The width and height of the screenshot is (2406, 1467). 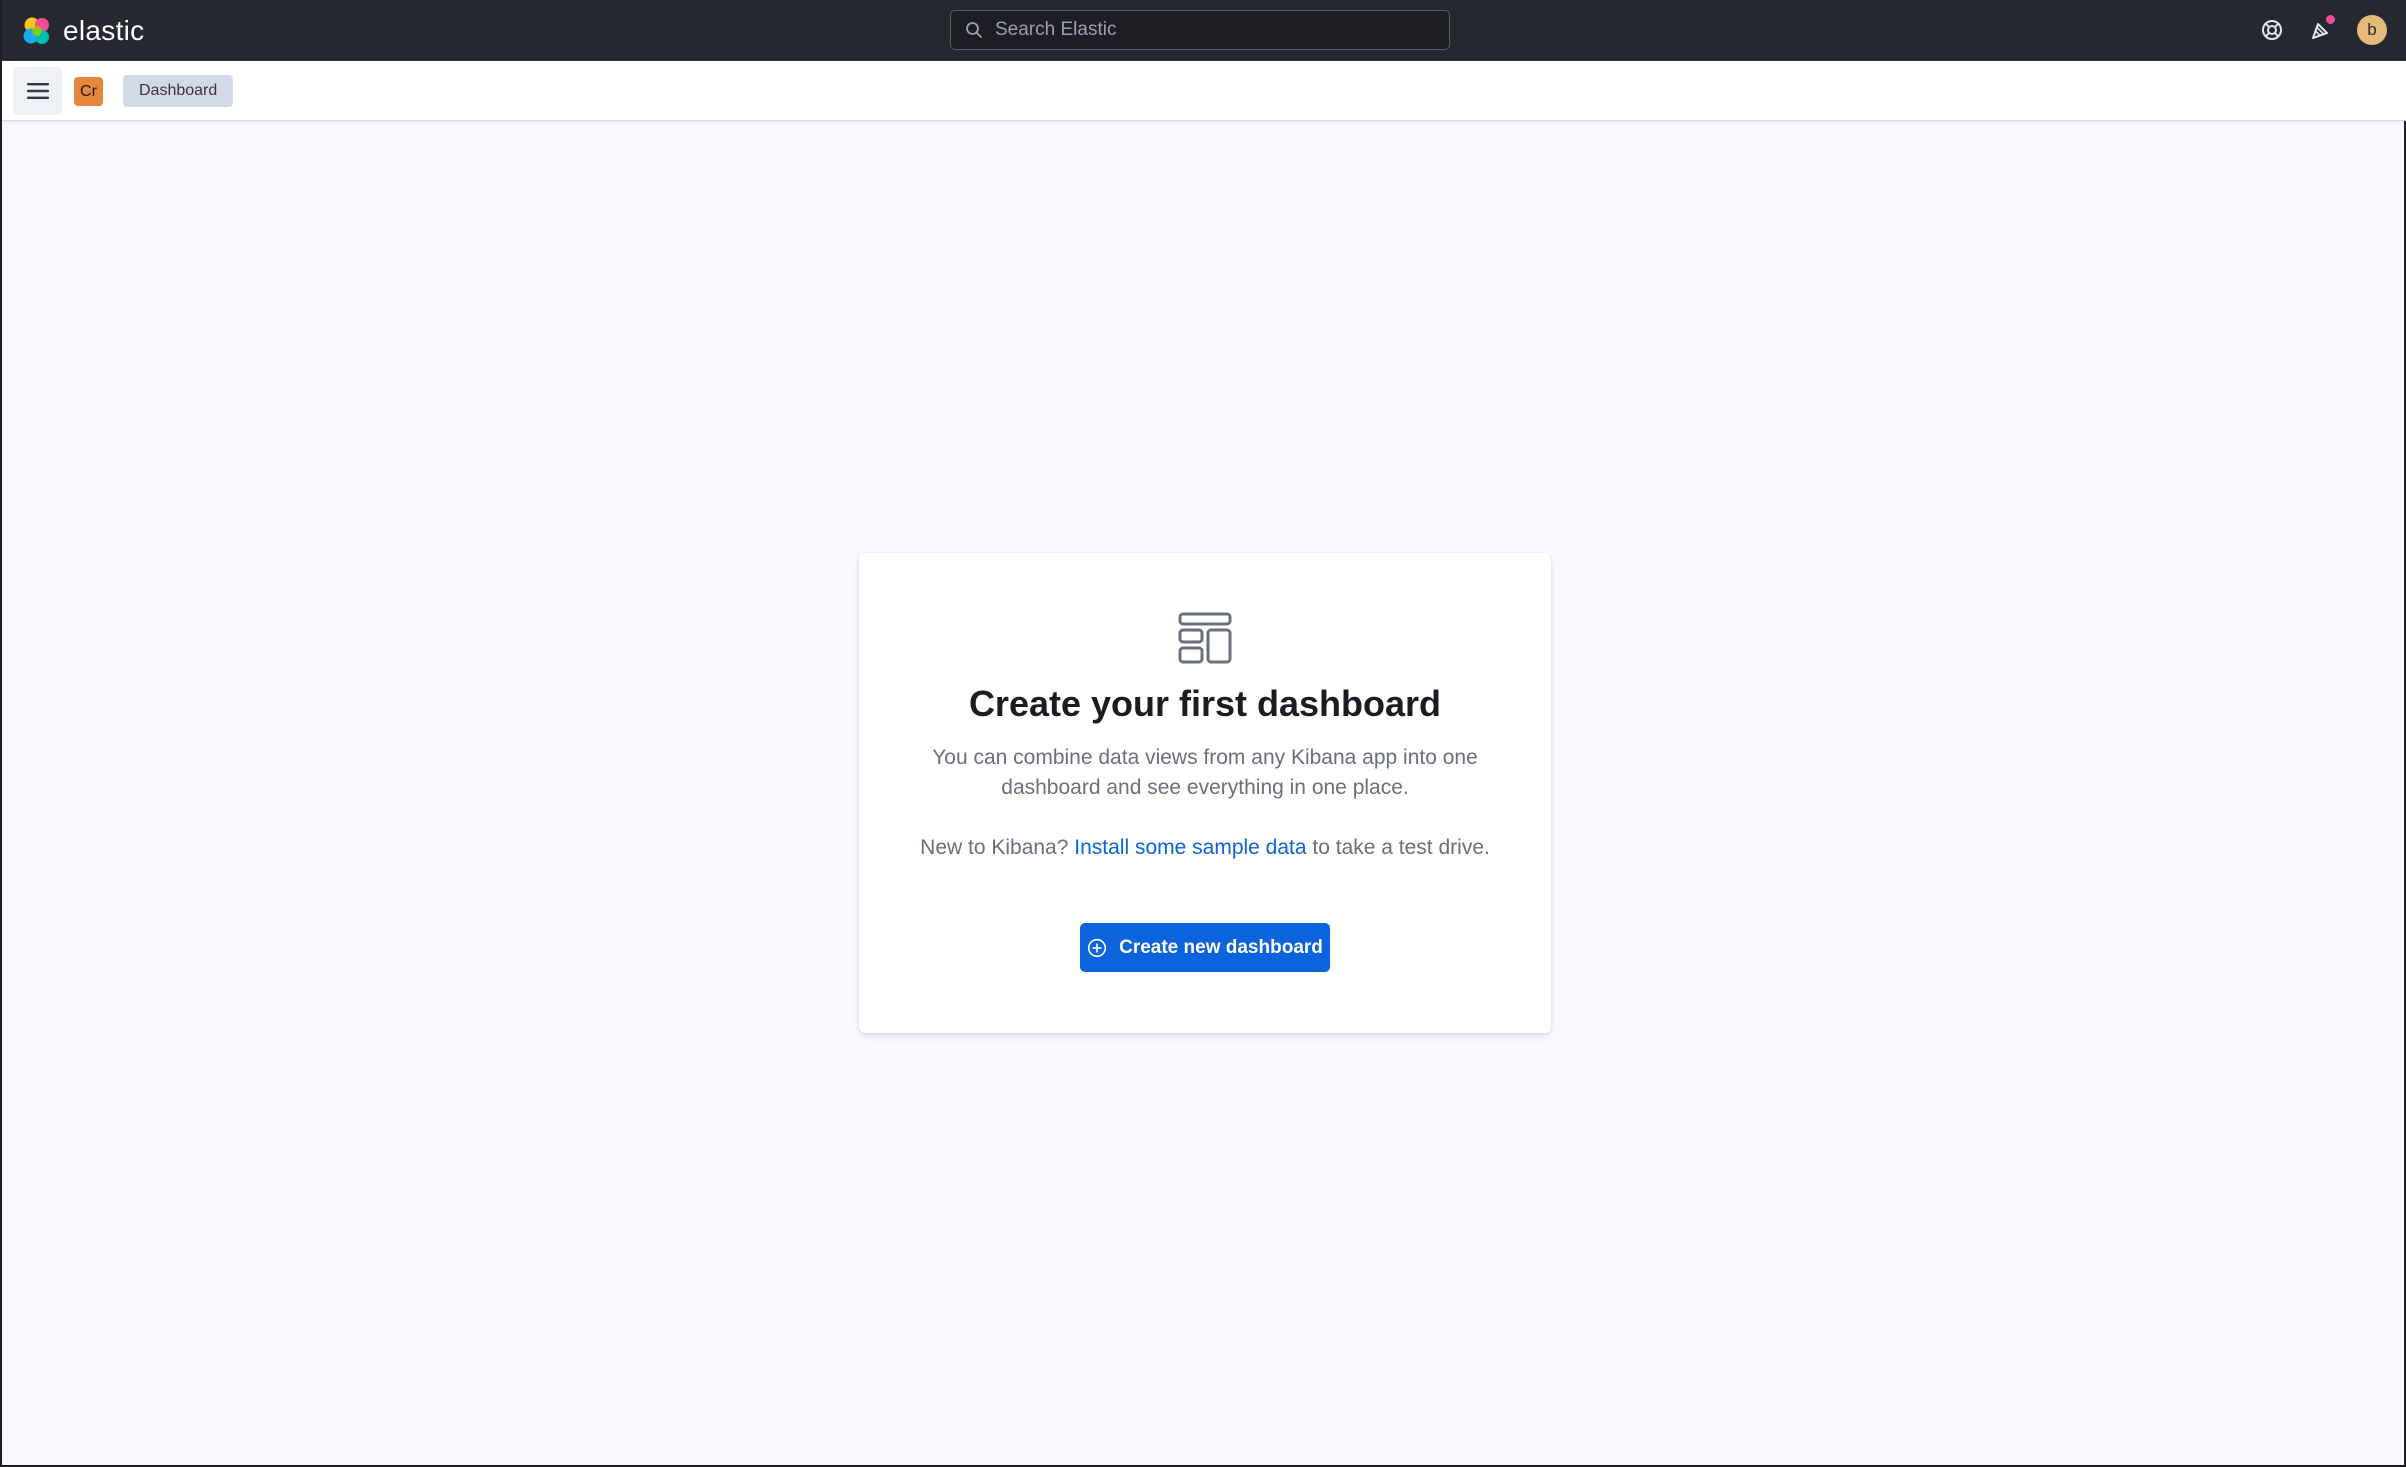 What do you see at coordinates (974, 30) in the screenshot?
I see `search-icon` at bounding box center [974, 30].